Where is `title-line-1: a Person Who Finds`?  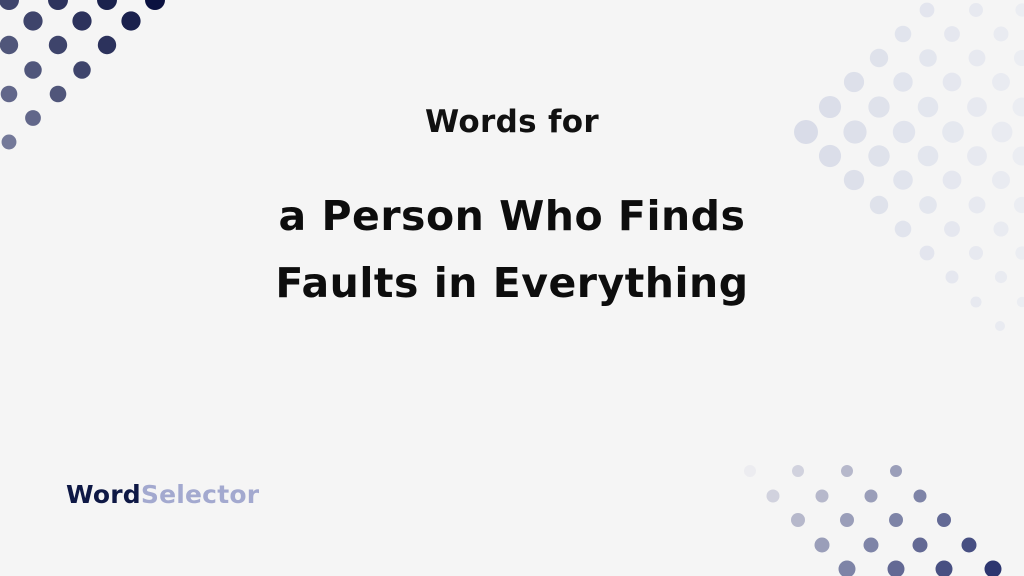
title-line-1: a Person Who Finds is located at coordinates (512, 216).